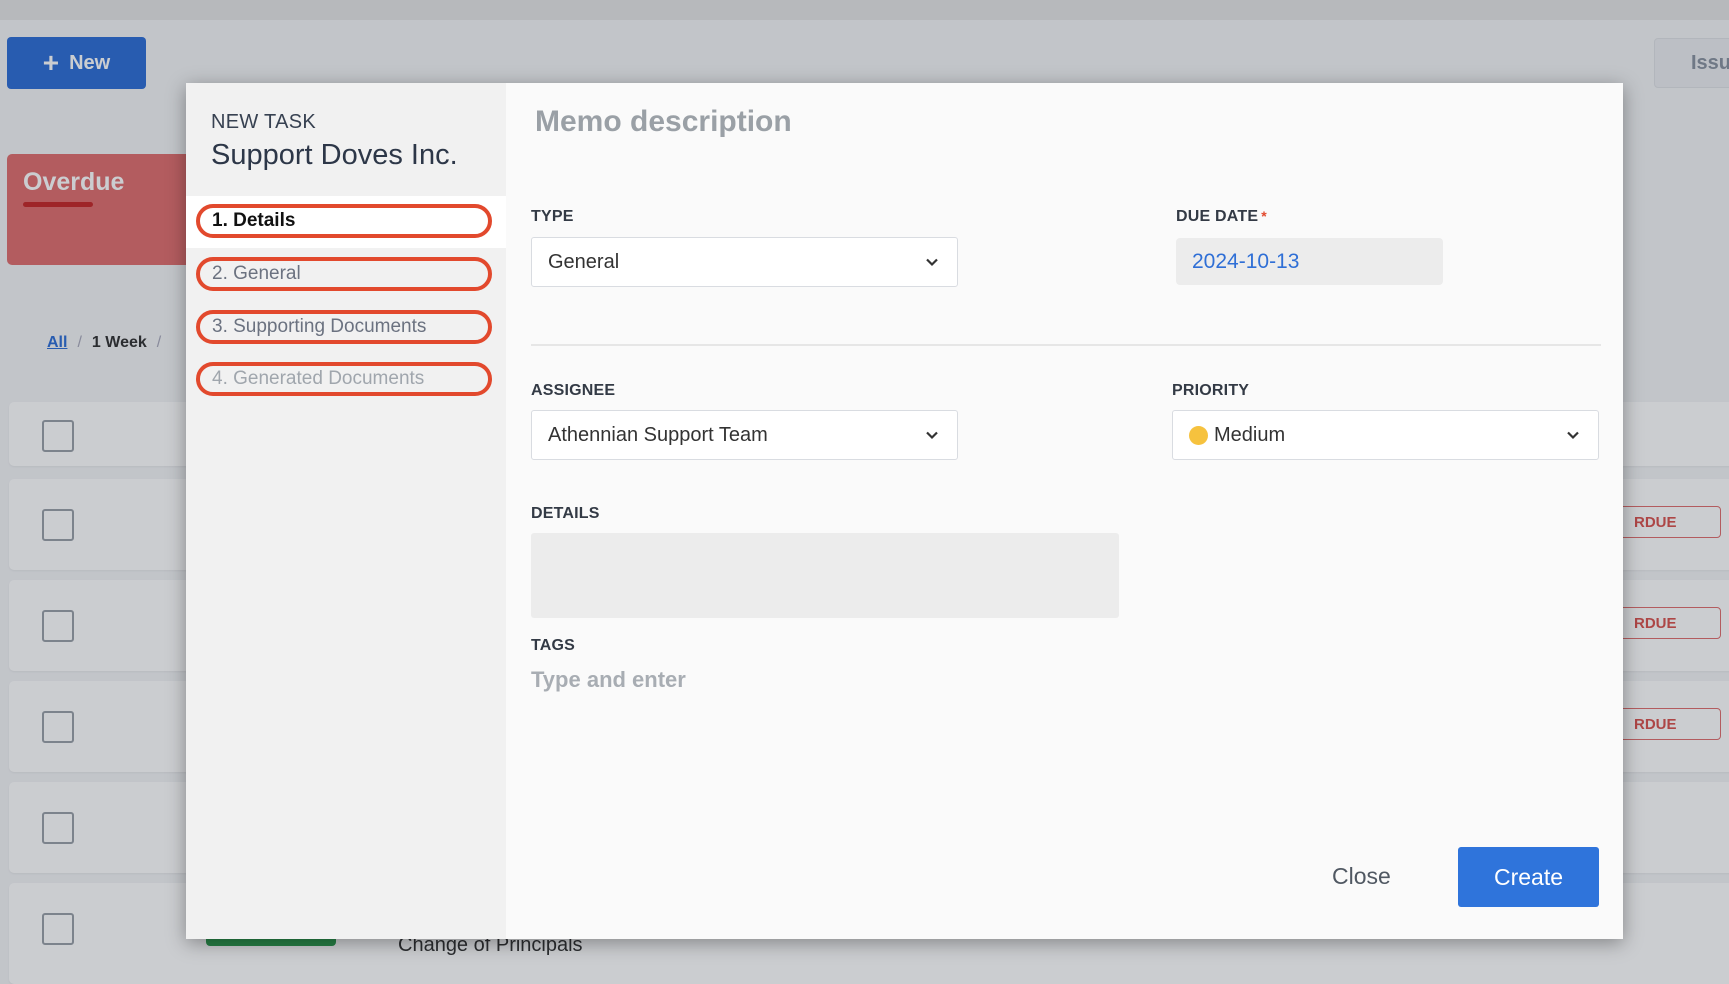 This screenshot has height=984, width=1729. Describe the element at coordinates (1385, 435) in the screenshot. I see `priority-select: Medium` at that location.